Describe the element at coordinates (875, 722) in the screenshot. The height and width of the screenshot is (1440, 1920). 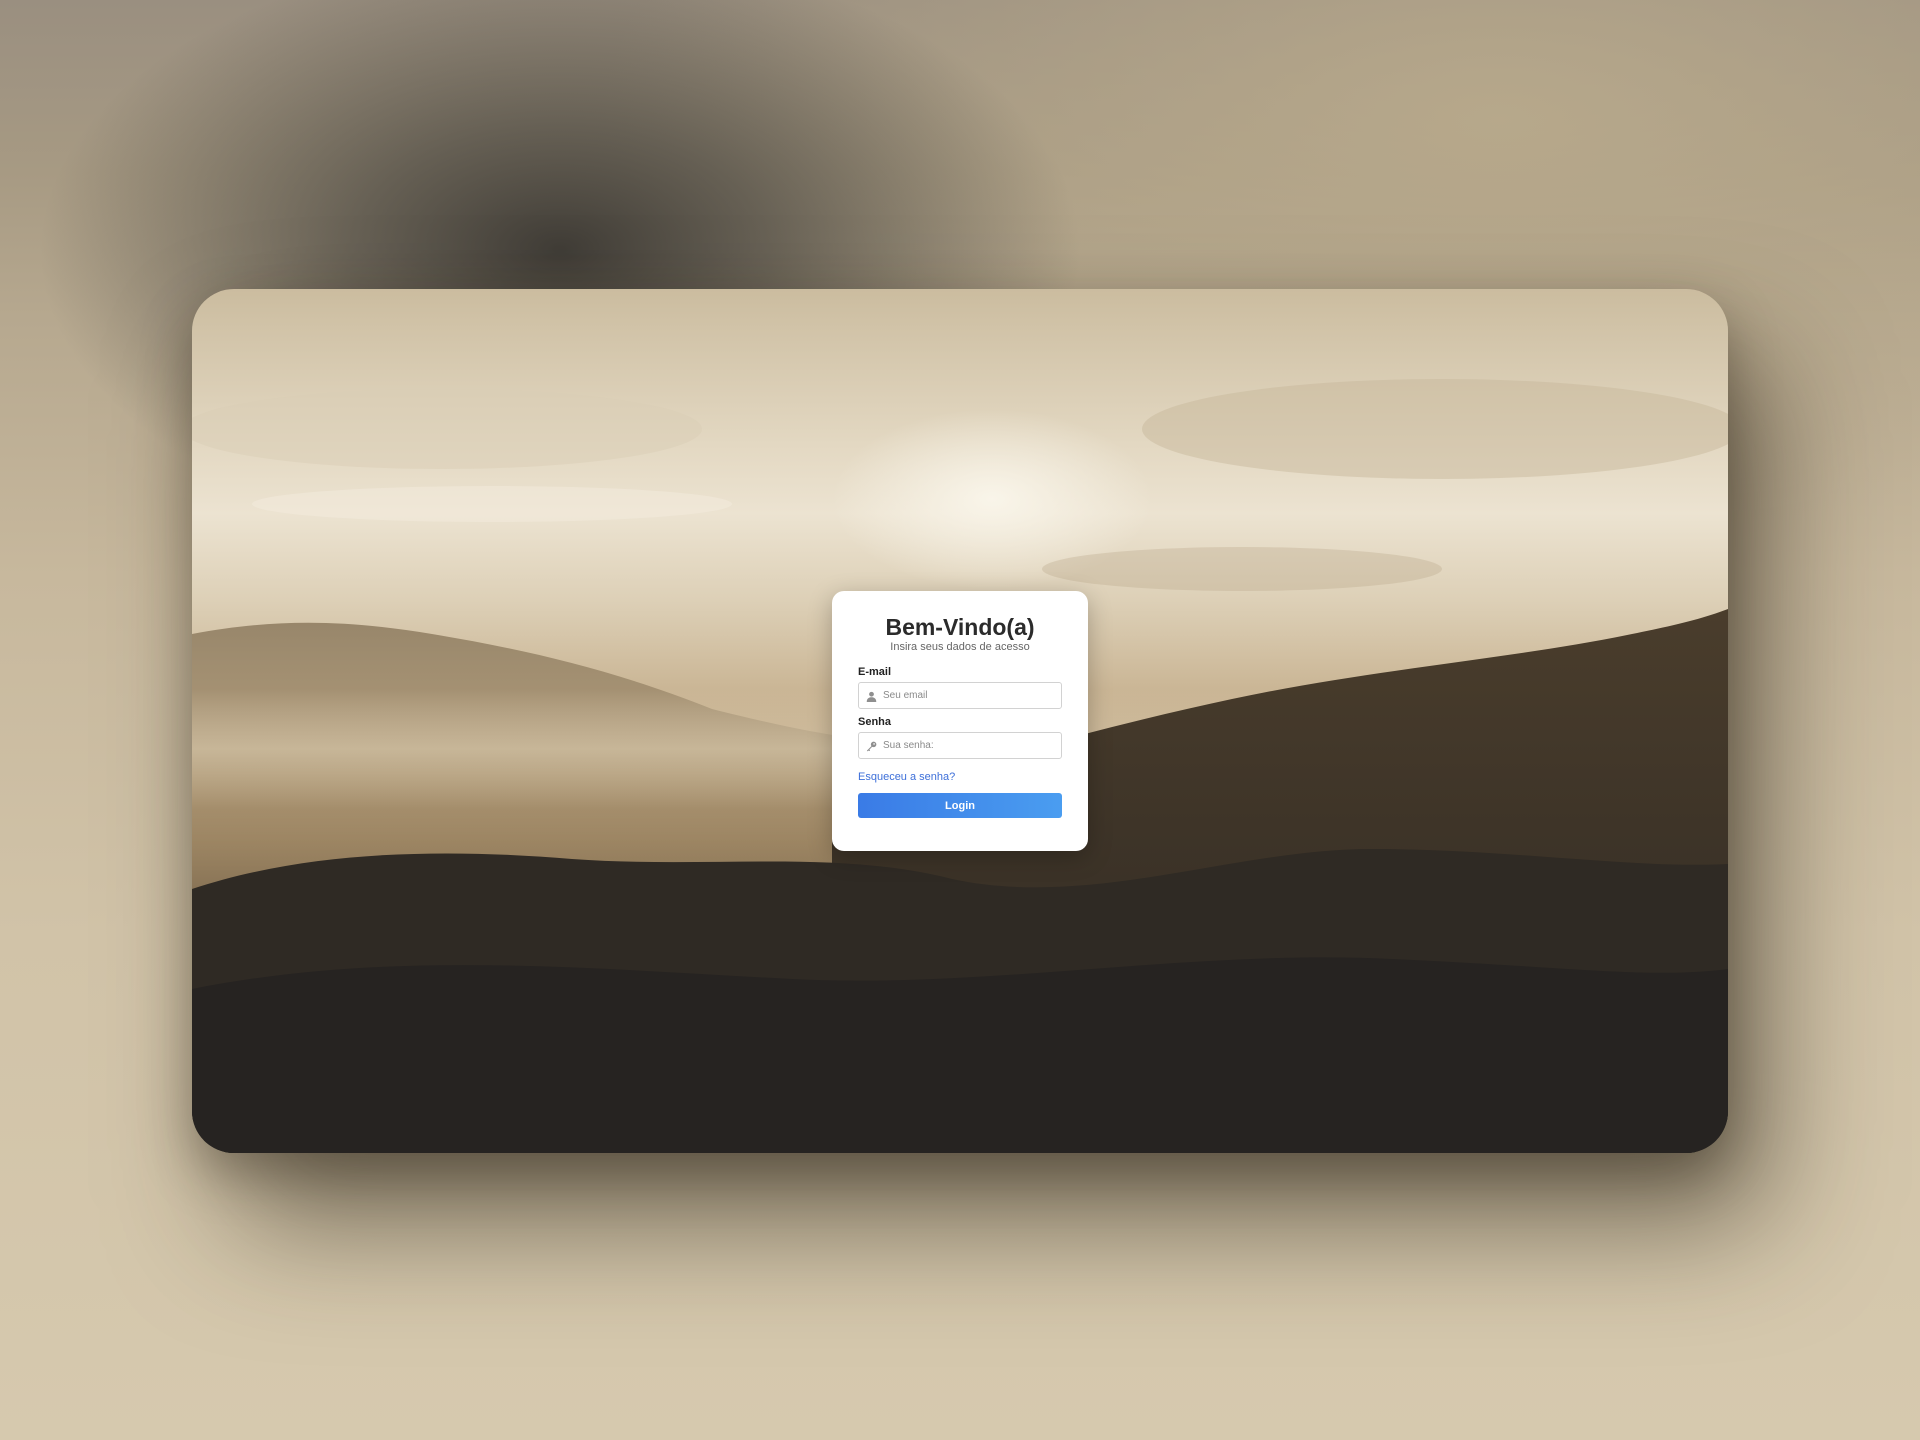
I see `password-label: Senha` at that location.